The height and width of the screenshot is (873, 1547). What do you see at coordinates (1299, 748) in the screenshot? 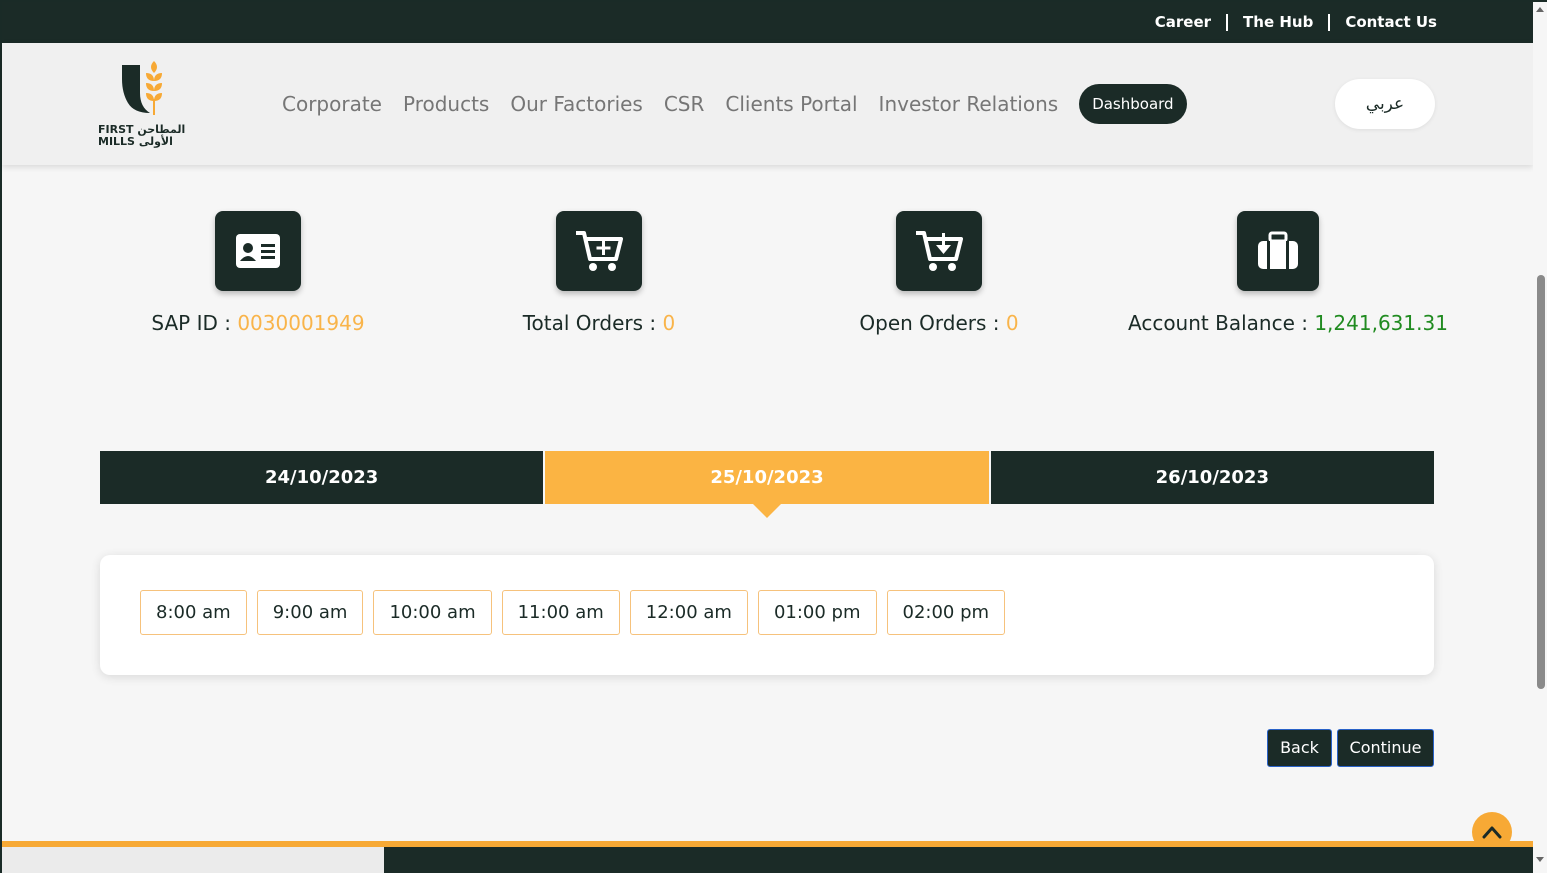
I see `back-button: Back` at bounding box center [1299, 748].